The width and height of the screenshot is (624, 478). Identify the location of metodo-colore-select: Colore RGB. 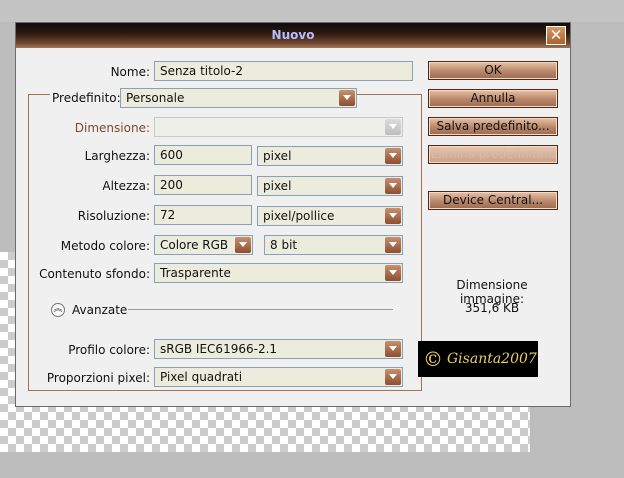
(203, 245).